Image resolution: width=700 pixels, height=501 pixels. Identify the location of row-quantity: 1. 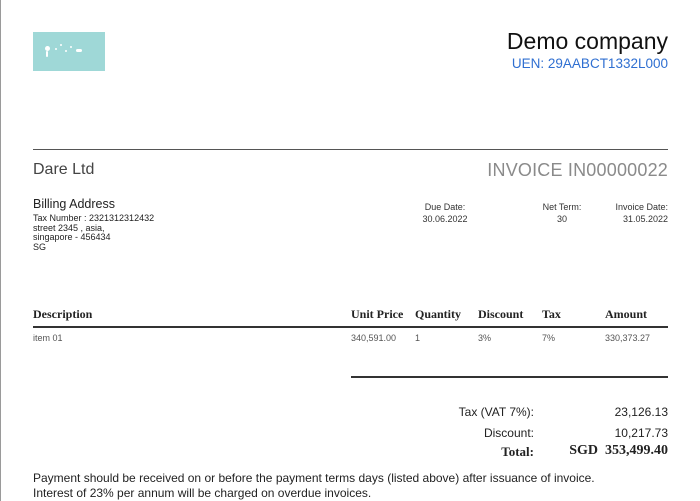
(418, 338).